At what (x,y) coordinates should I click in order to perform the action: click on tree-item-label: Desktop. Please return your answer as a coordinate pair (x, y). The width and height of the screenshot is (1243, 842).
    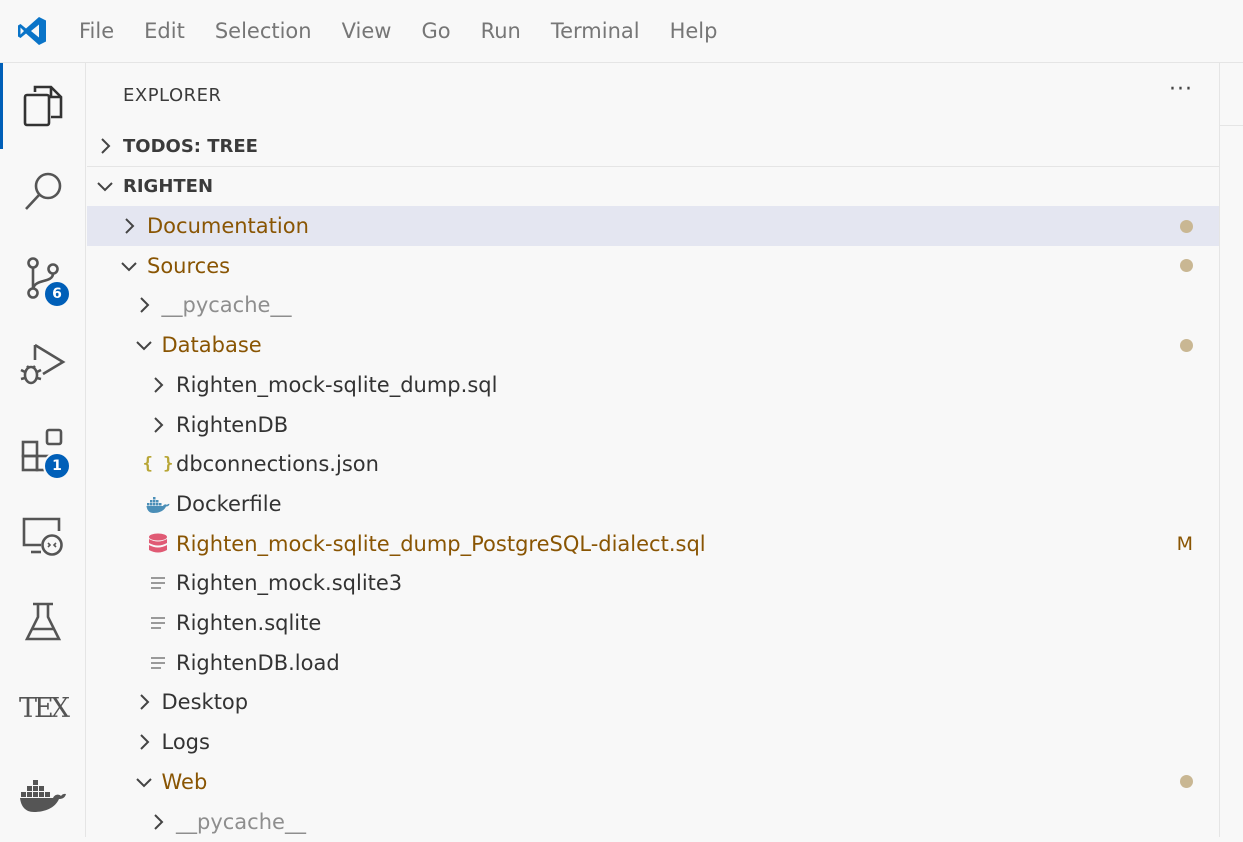
    Looking at the image, I should click on (205, 702).